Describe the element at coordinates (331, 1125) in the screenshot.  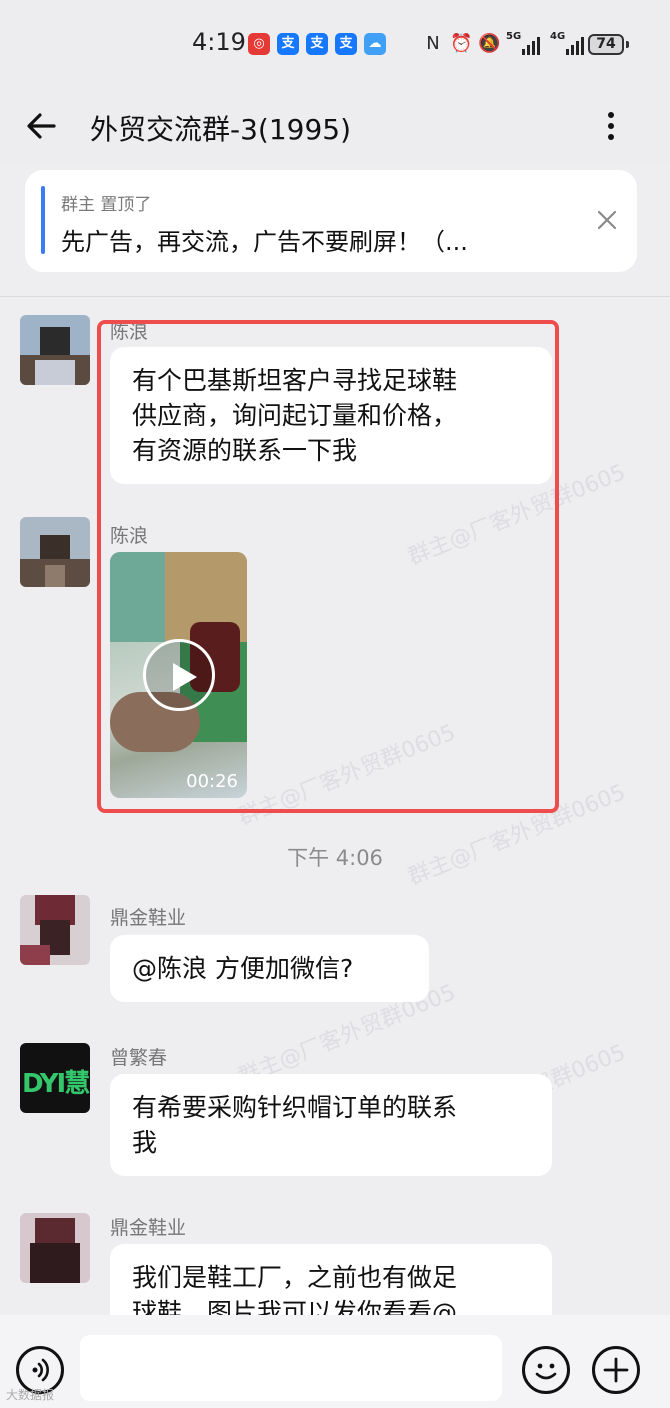
I see `message-bubble: 有希要采购针织帽订单的联系 我` at that location.